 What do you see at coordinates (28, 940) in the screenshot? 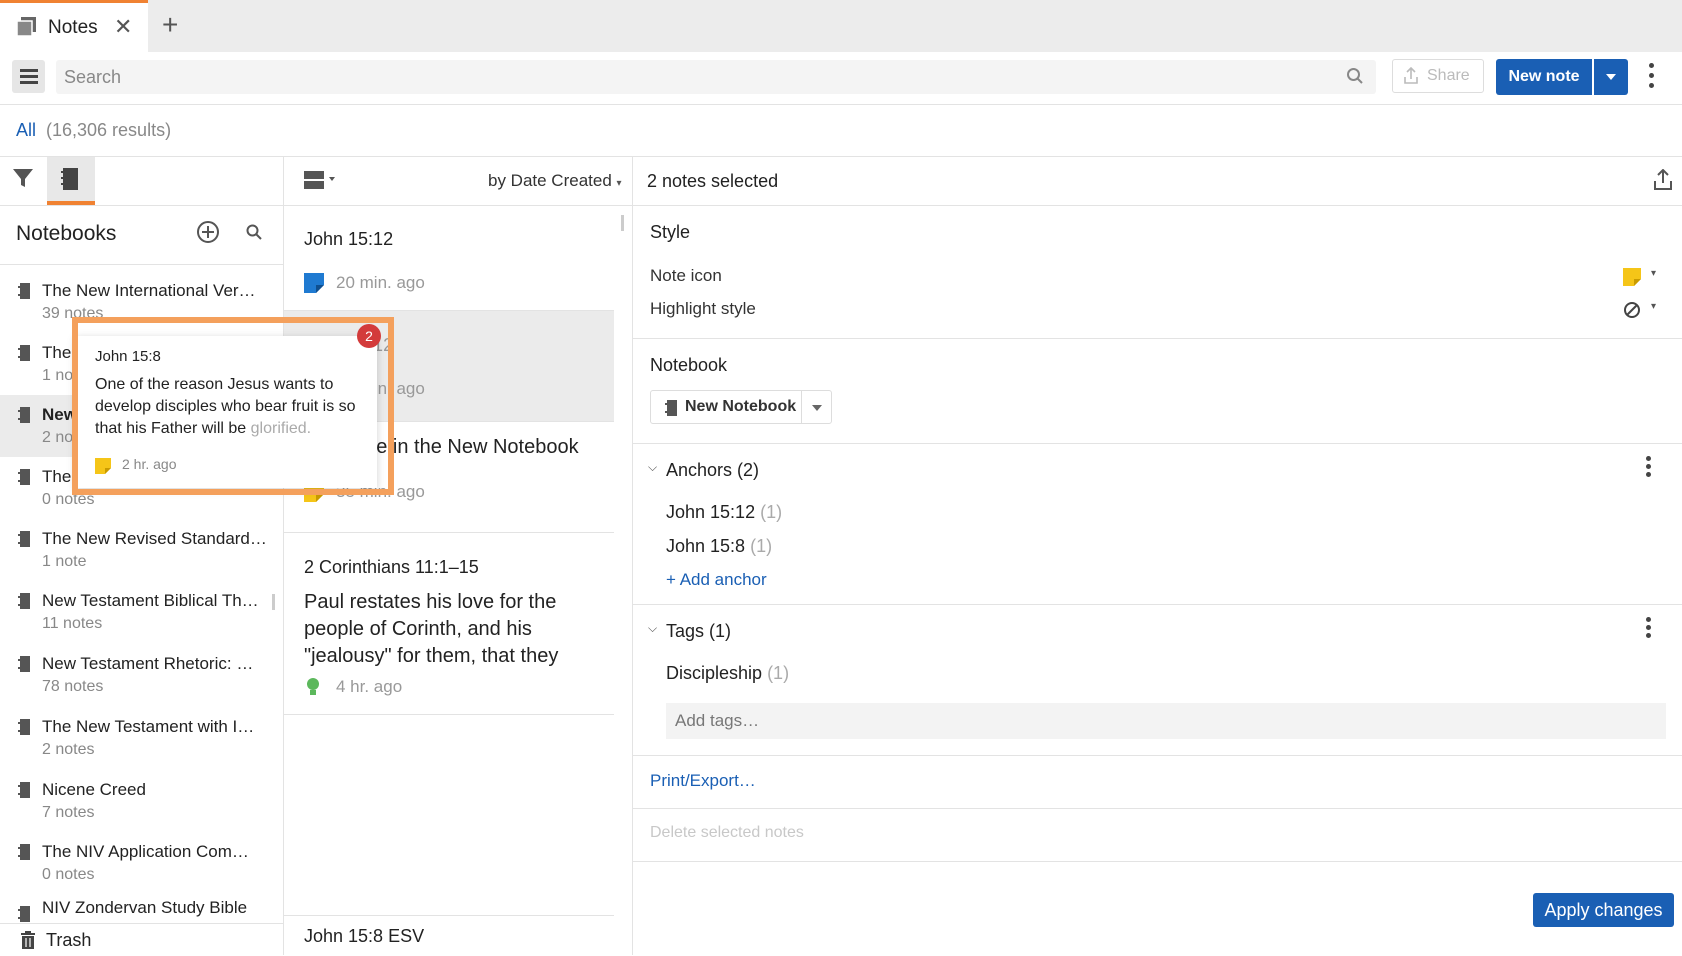
I see `trash-icon` at bounding box center [28, 940].